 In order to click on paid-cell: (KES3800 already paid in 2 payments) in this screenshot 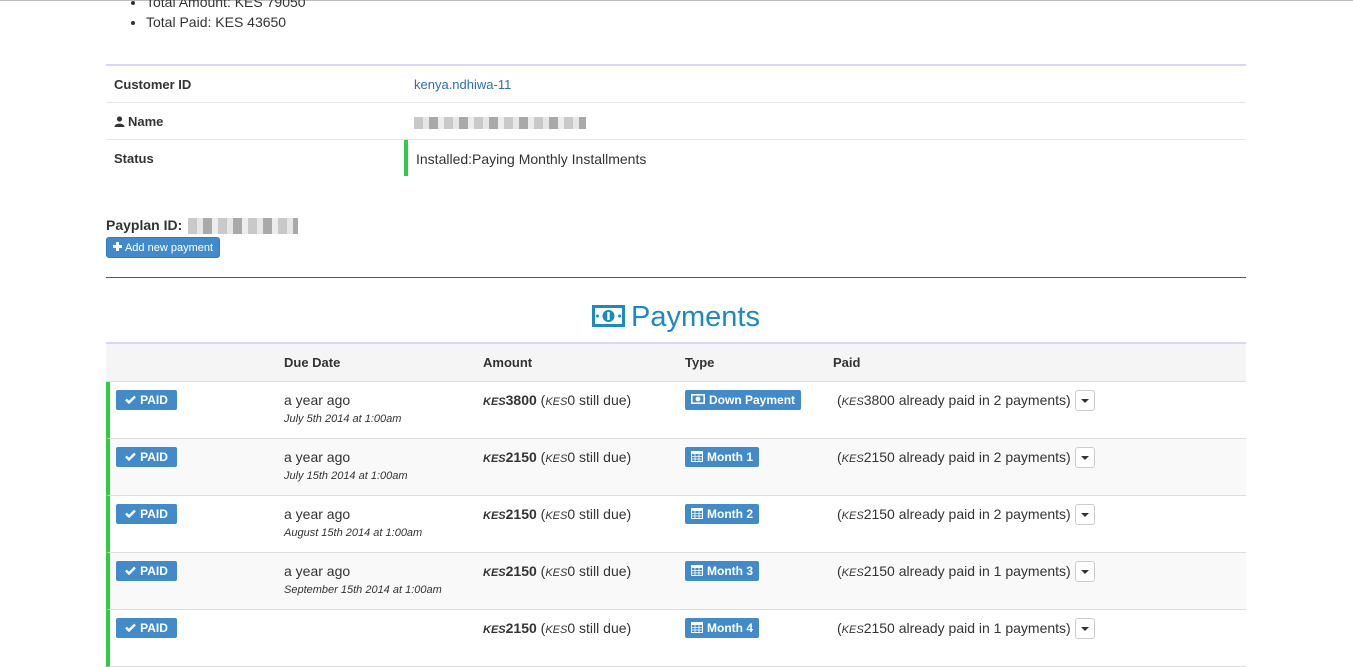, I will do `click(954, 400)`.